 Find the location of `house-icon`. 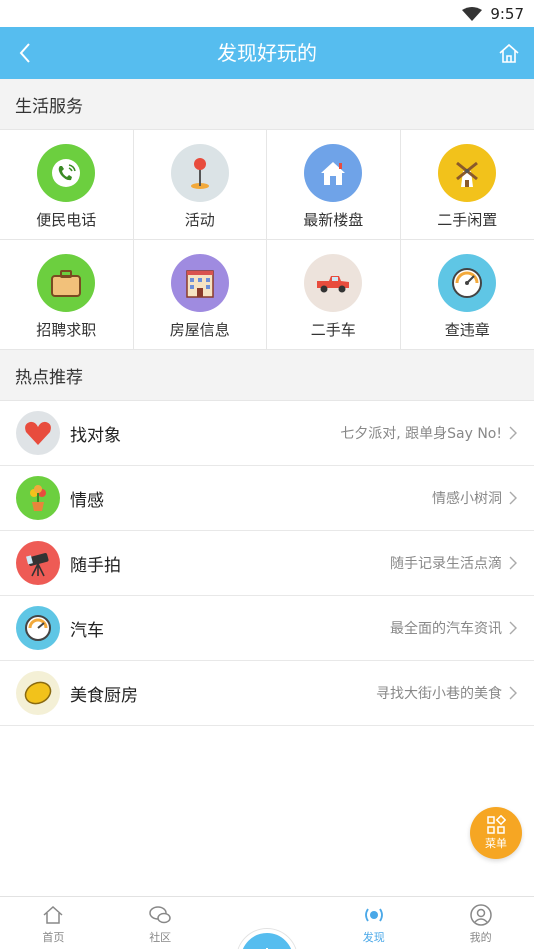

house-icon is located at coordinates (333, 173).